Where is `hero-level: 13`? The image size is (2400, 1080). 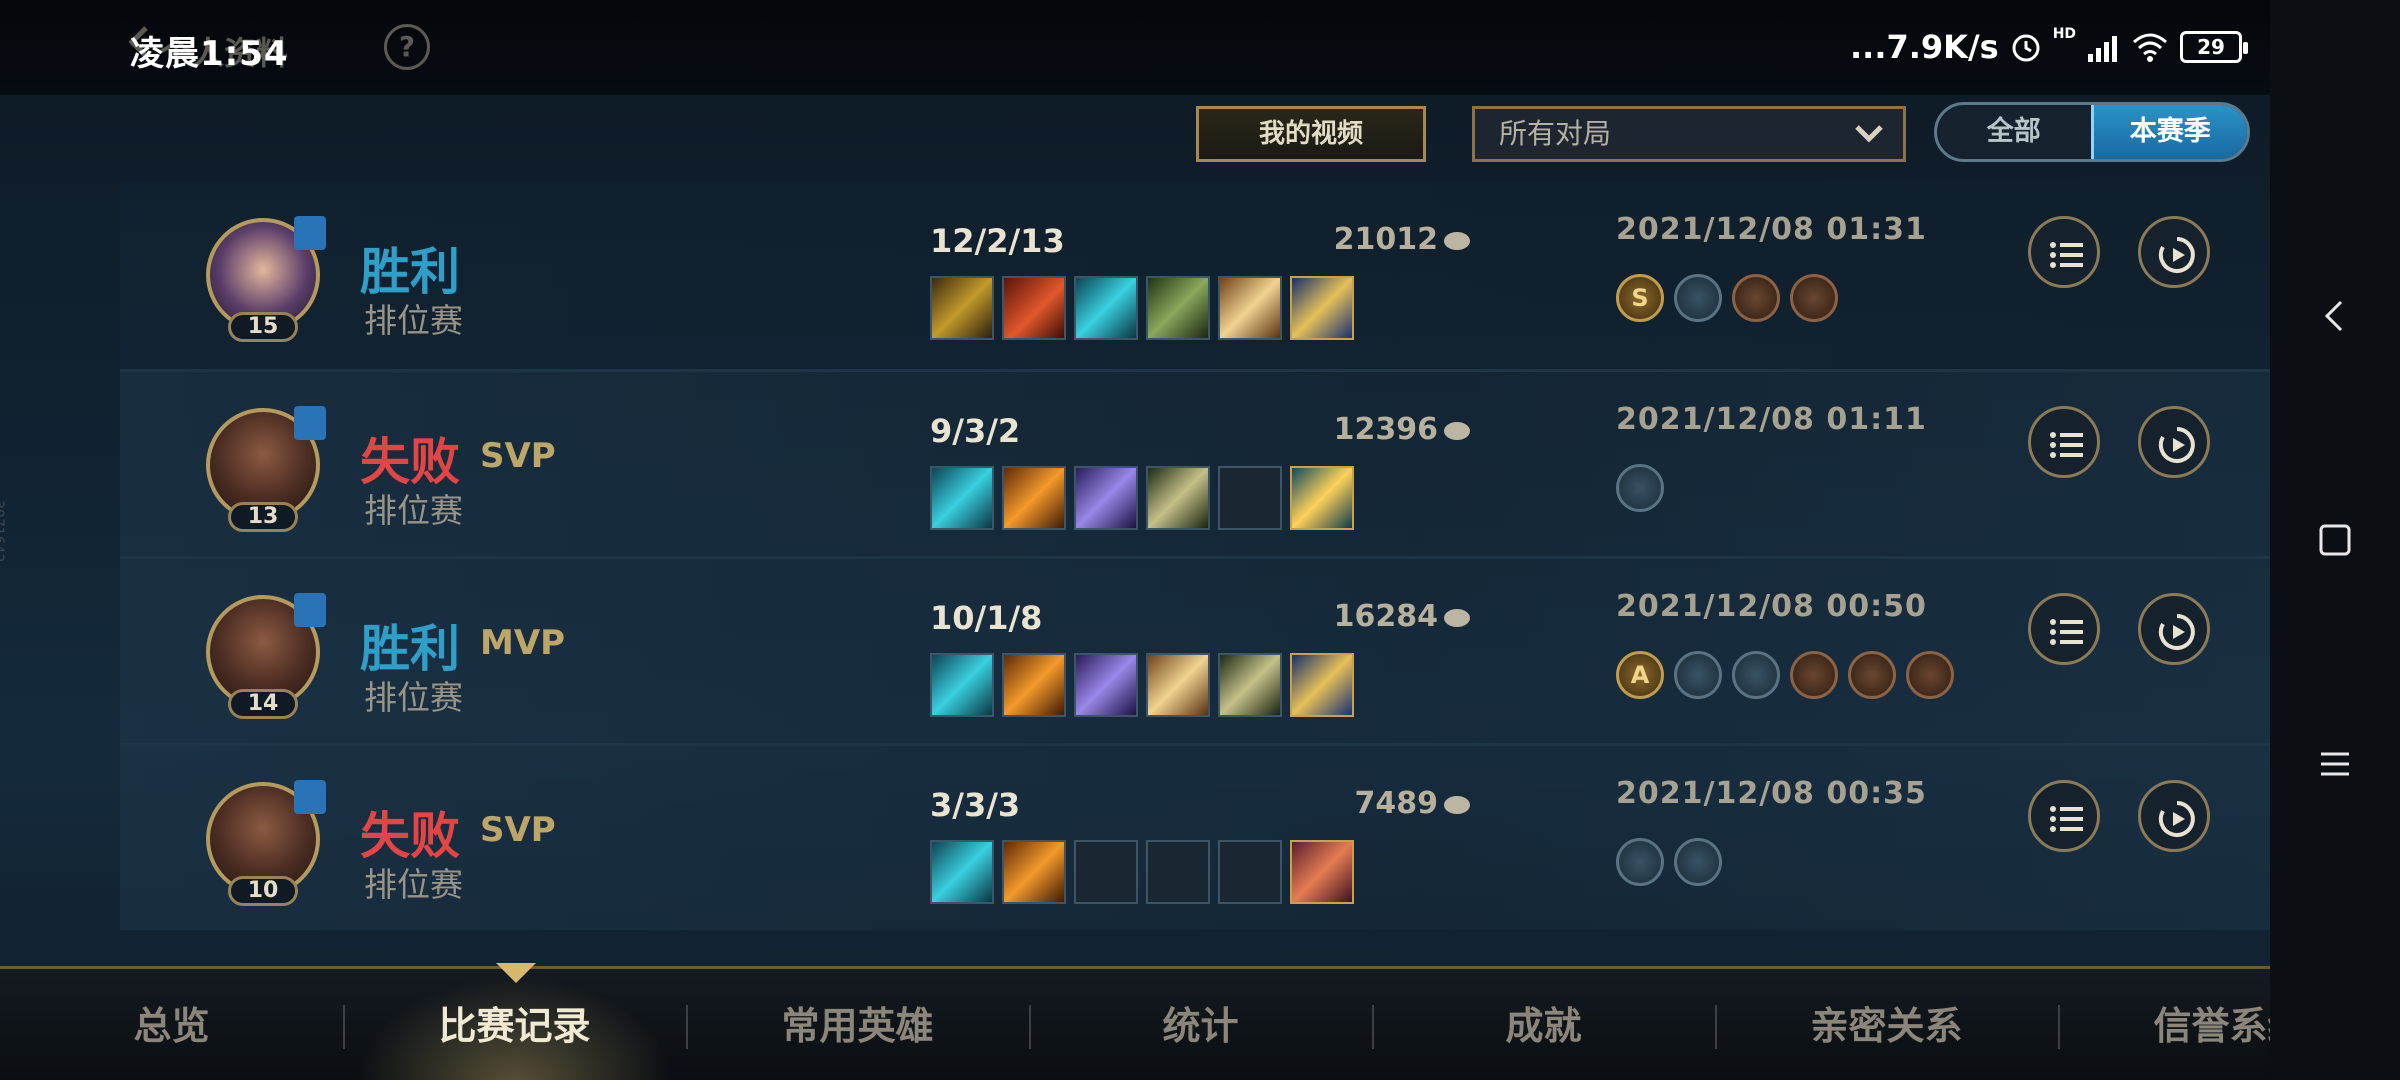
hero-level: 13 is located at coordinates (263, 517).